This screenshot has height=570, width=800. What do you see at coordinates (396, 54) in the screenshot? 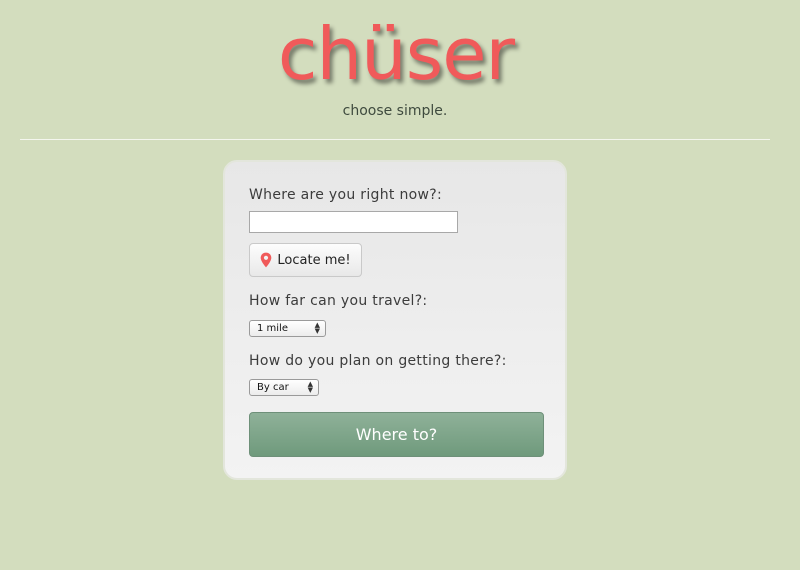
I see `logo: chüser` at bounding box center [396, 54].